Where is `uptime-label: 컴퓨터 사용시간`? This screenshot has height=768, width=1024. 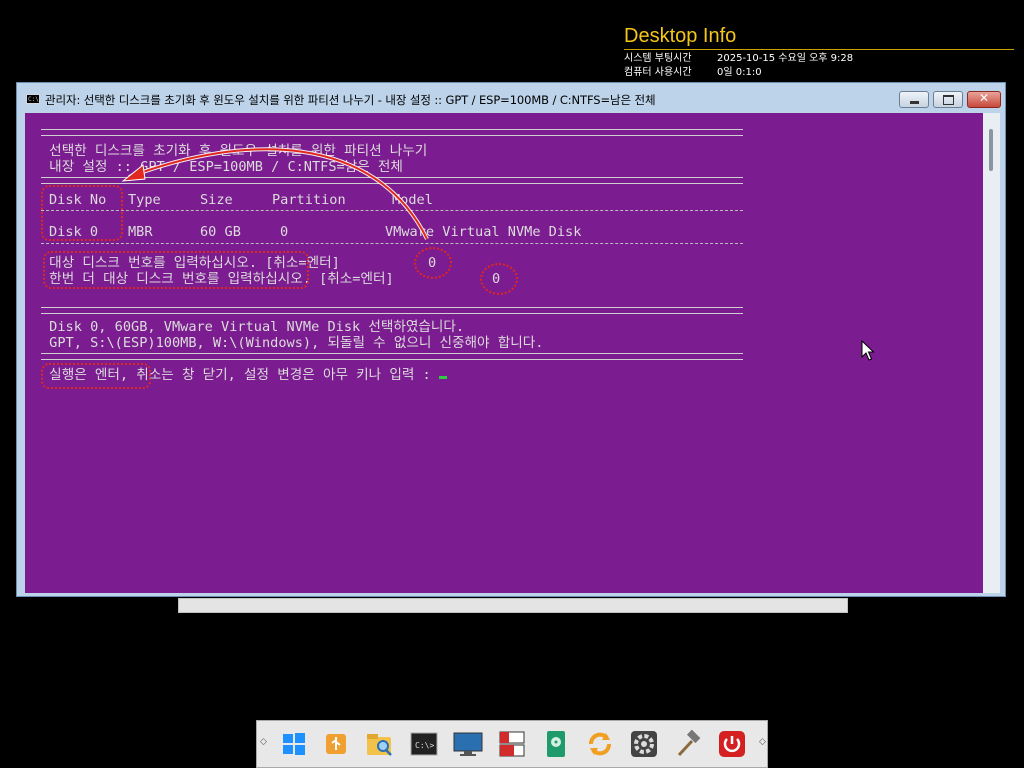
uptime-label: 컴퓨터 사용시간 is located at coordinates (658, 72).